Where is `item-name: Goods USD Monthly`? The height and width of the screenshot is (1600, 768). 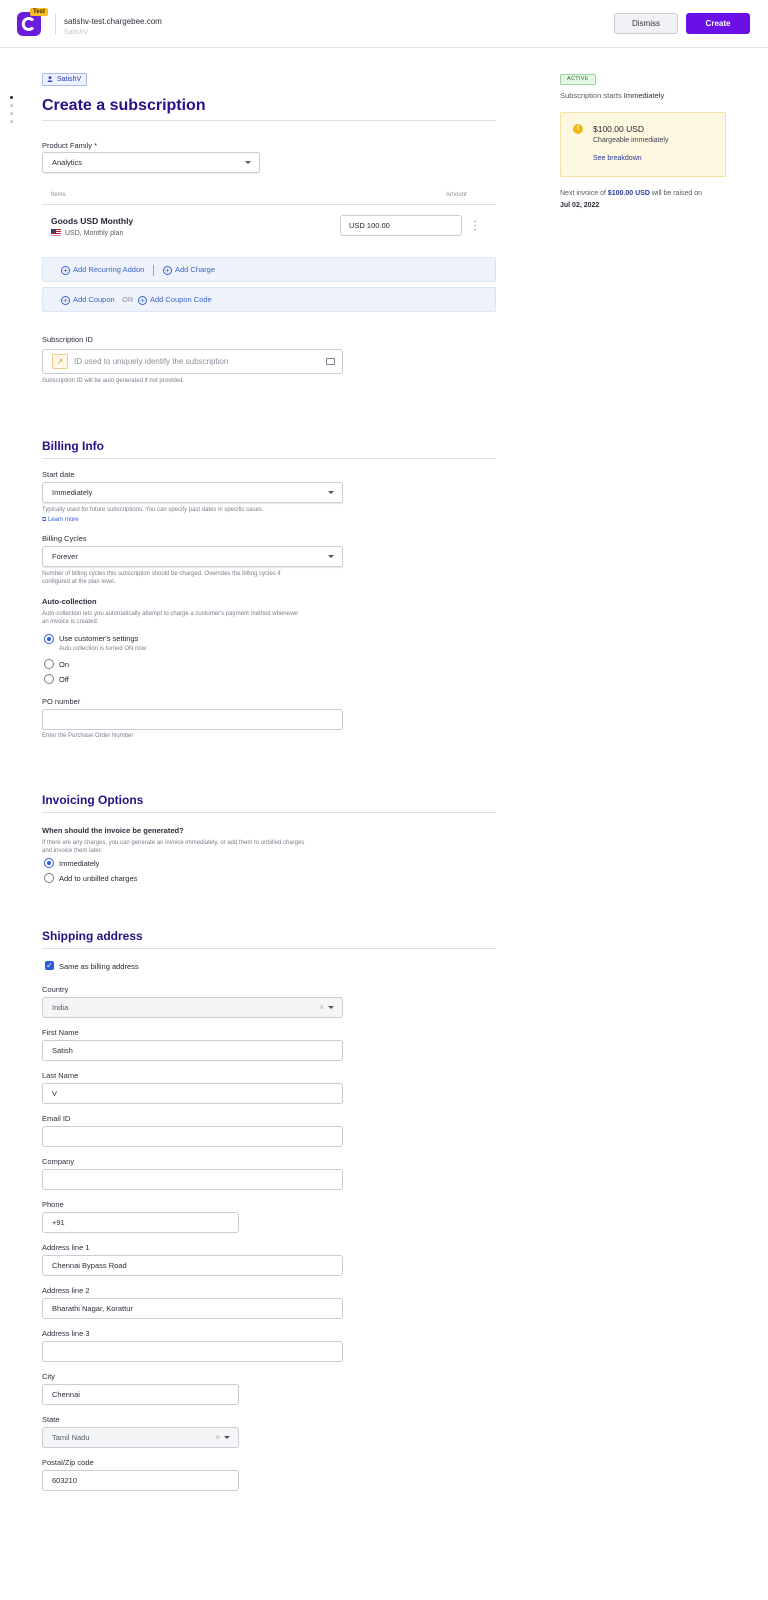 item-name: Goods USD Monthly is located at coordinates (92, 221).